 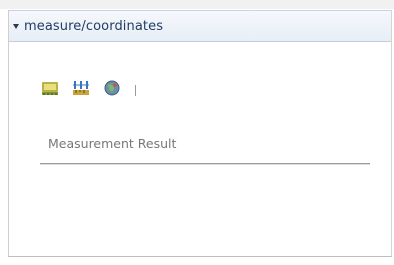 What do you see at coordinates (94, 26) in the screenshot?
I see `panel-title: measure/coordinates` at bounding box center [94, 26].